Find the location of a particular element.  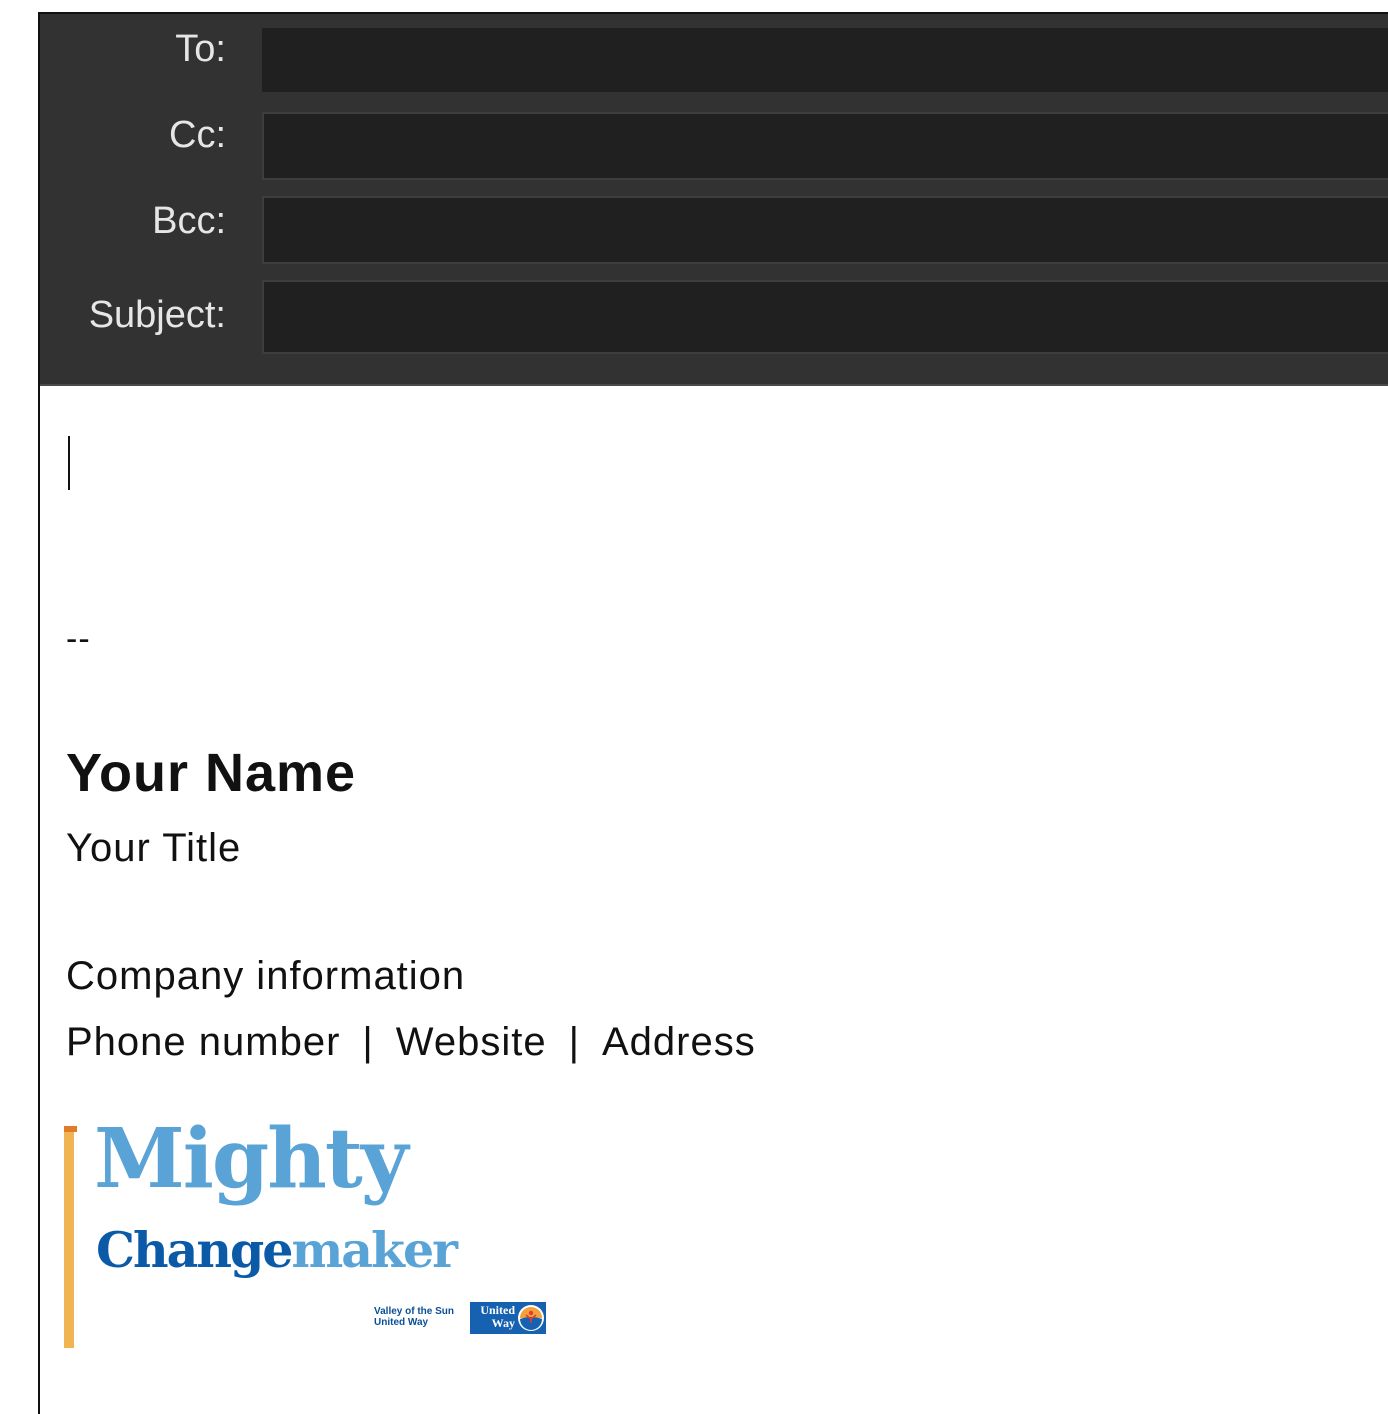

to-label: To: is located at coordinates (200, 49).